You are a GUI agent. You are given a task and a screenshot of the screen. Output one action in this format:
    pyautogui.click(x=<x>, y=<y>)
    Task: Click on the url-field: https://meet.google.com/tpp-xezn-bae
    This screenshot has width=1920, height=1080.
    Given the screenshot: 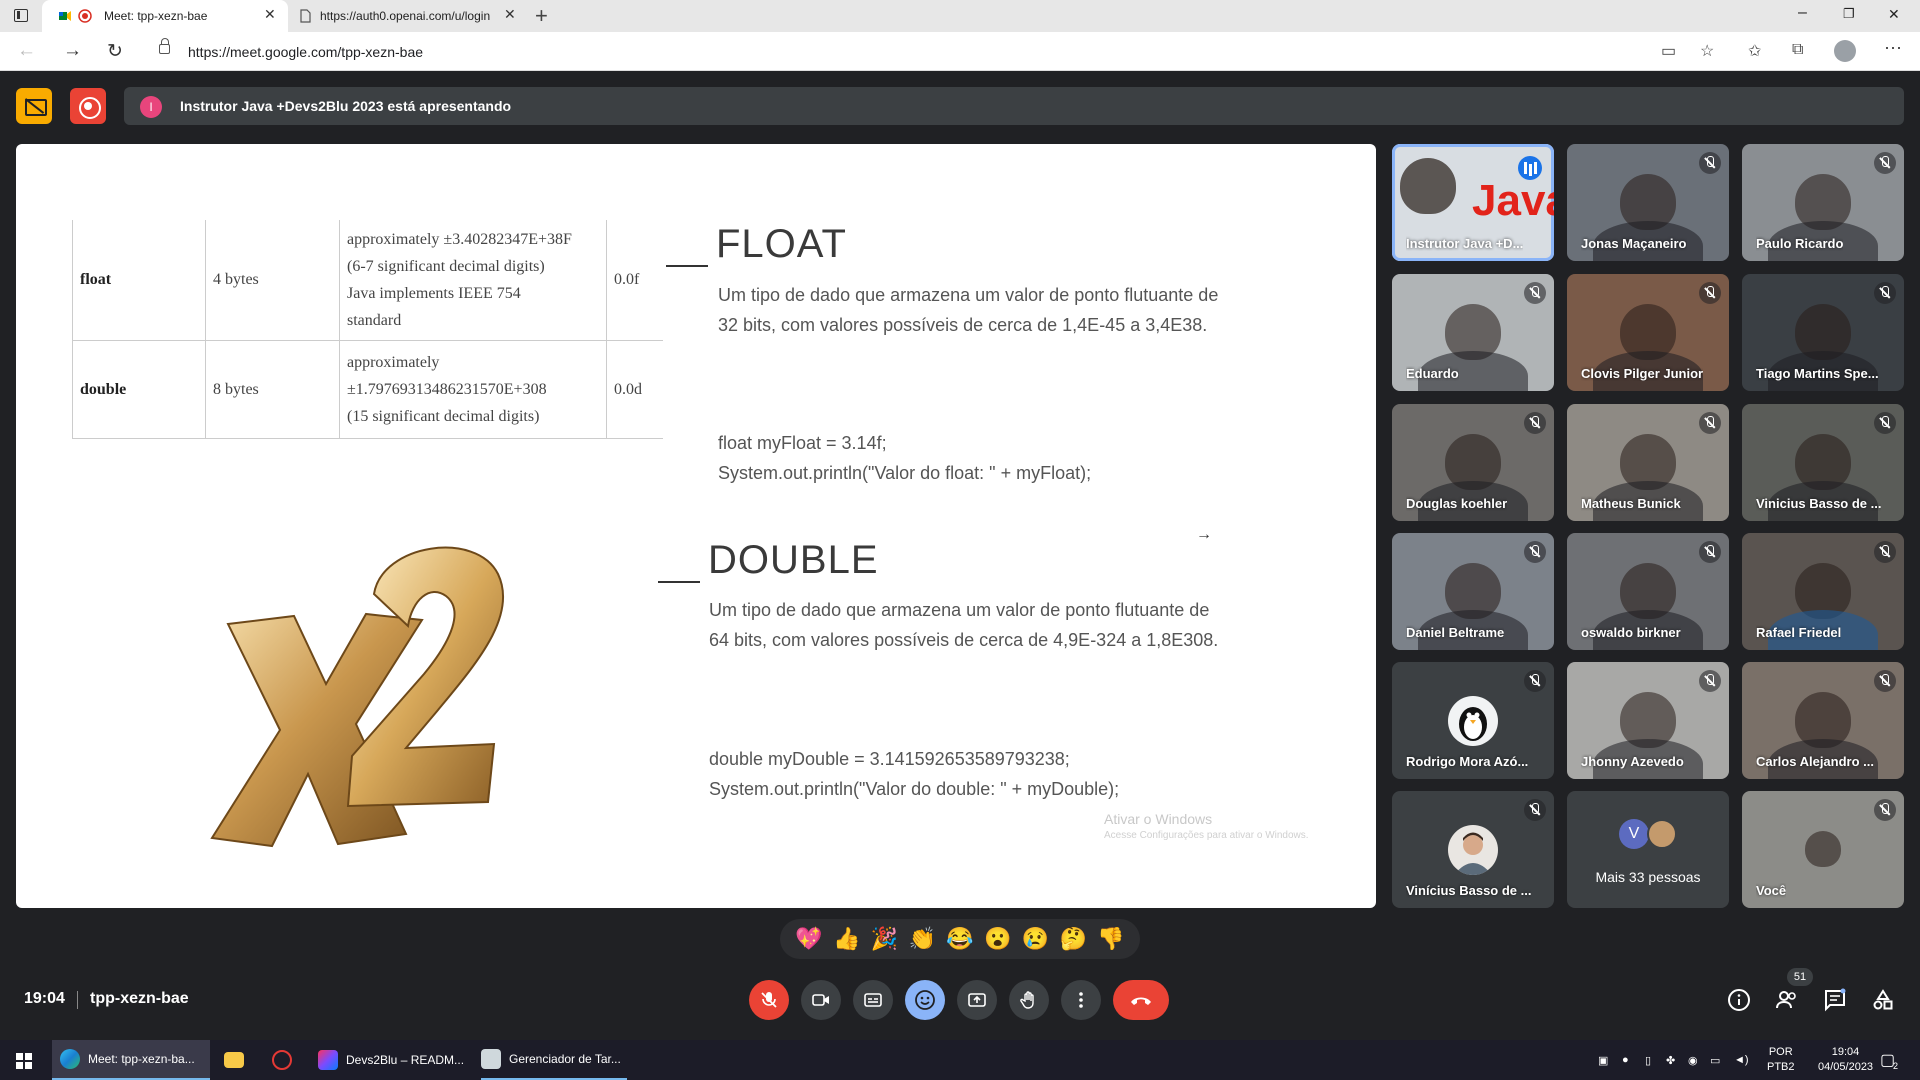 What is the action you would take?
    pyautogui.click(x=915, y=52)
    